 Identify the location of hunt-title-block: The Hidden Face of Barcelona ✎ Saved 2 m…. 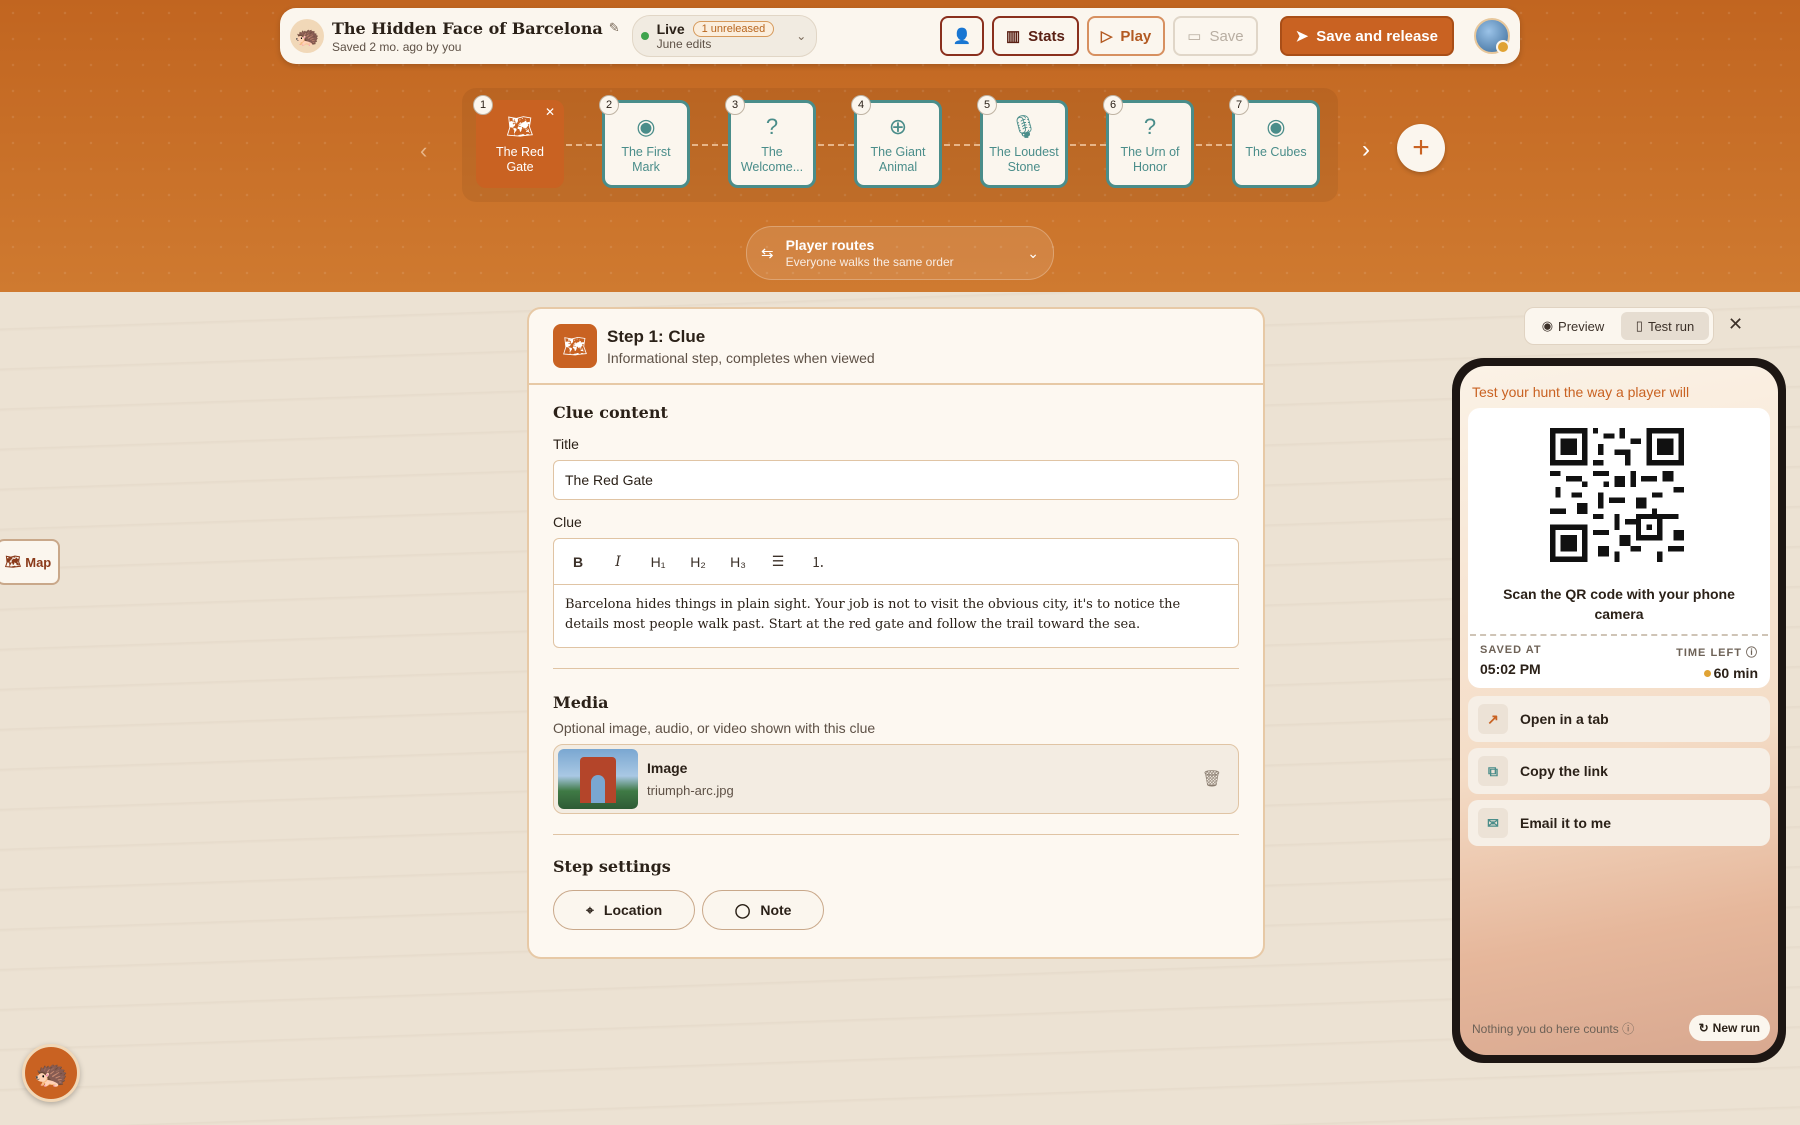
(476, 36).